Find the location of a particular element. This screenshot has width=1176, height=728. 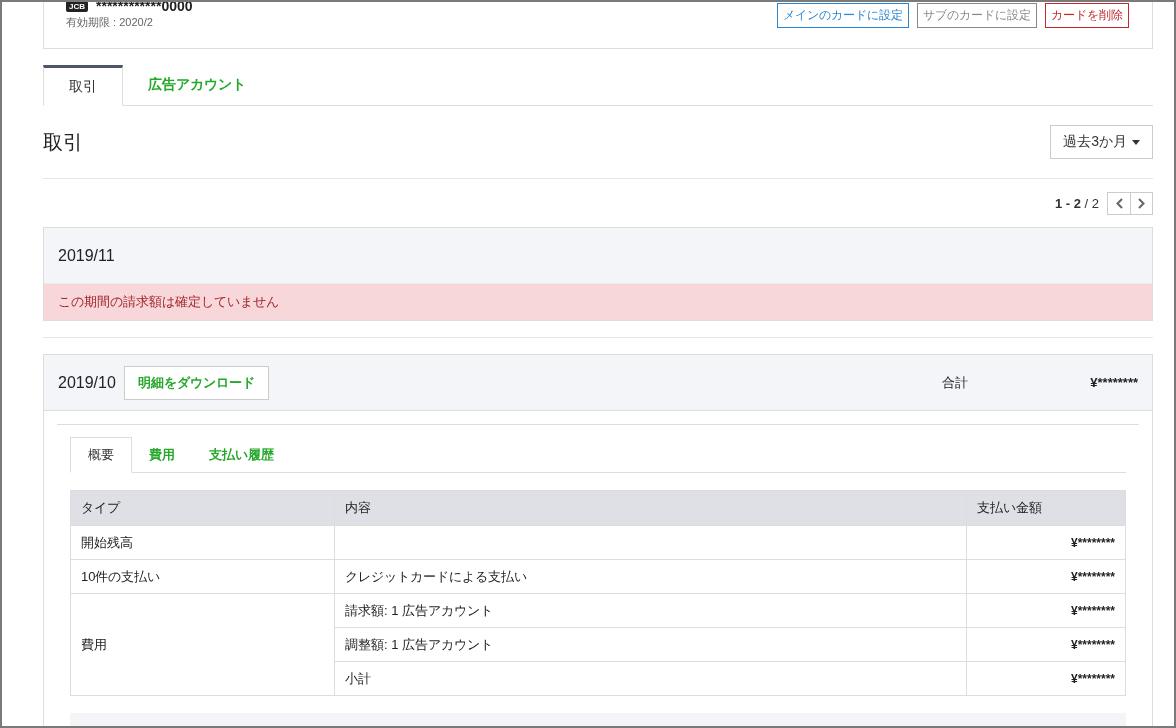

table-cell: 調整額: 1 広告アカウント is located at coordinates (650, 644).